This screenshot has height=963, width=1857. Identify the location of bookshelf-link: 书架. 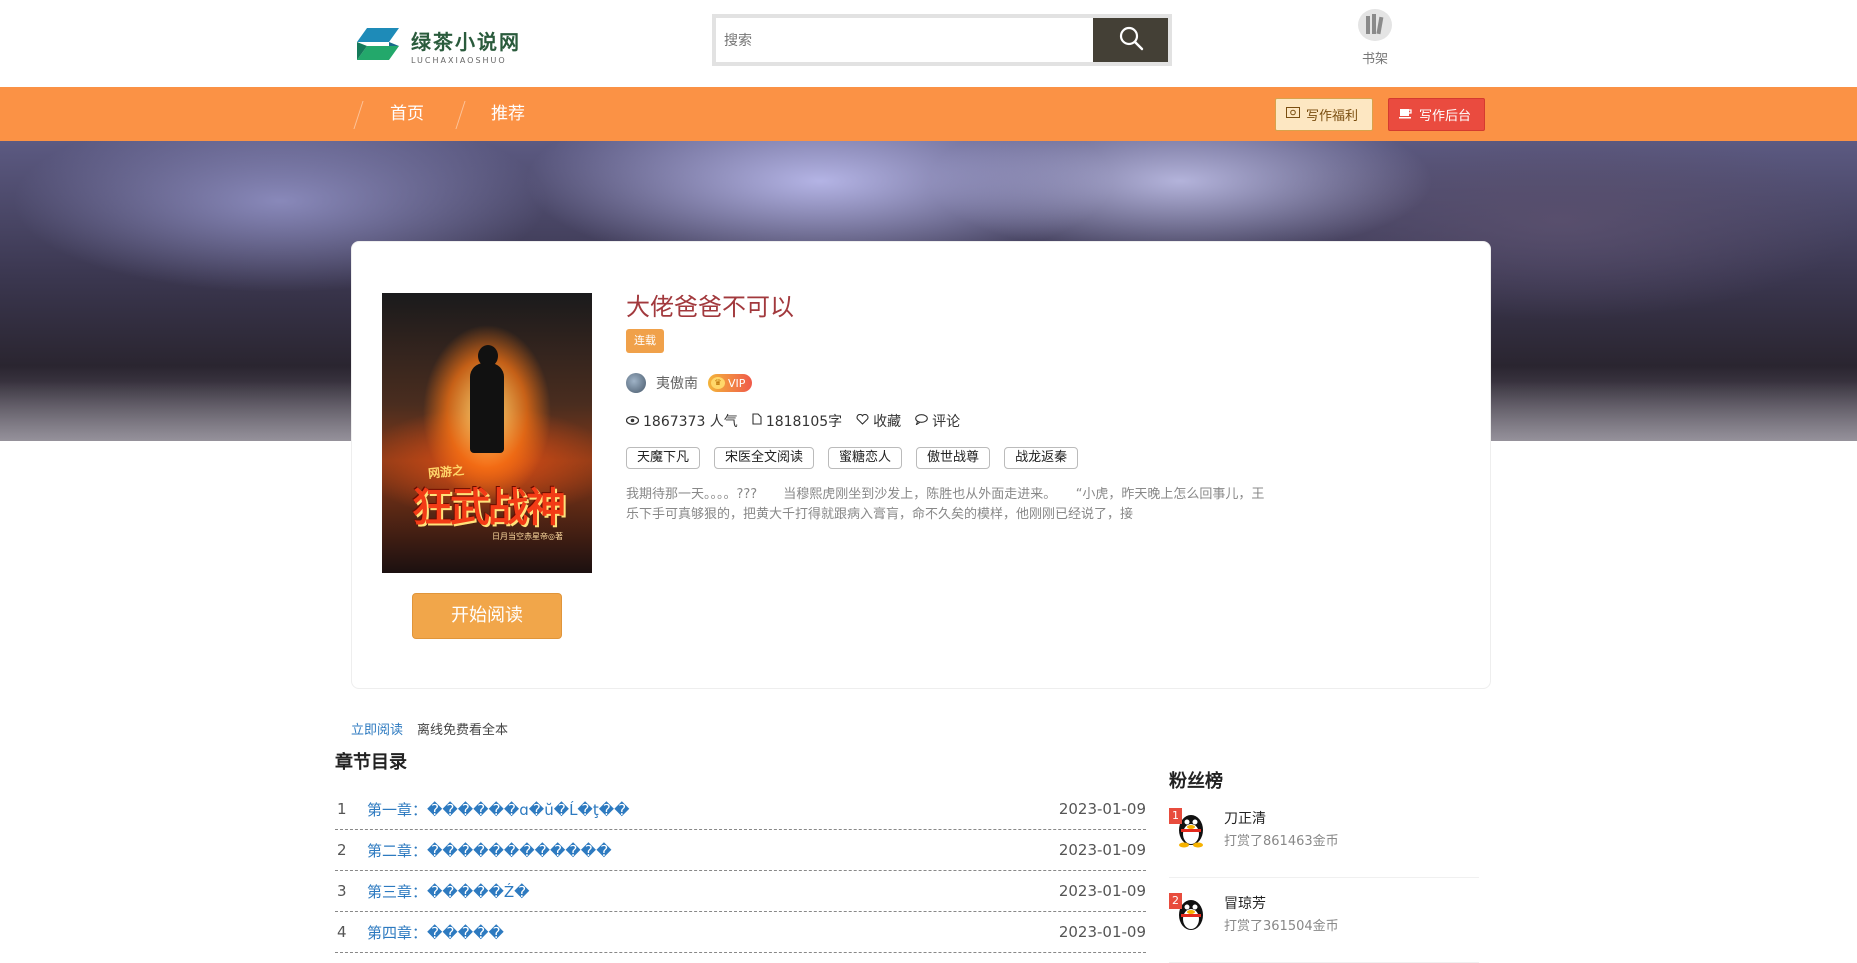
(1375, 38).